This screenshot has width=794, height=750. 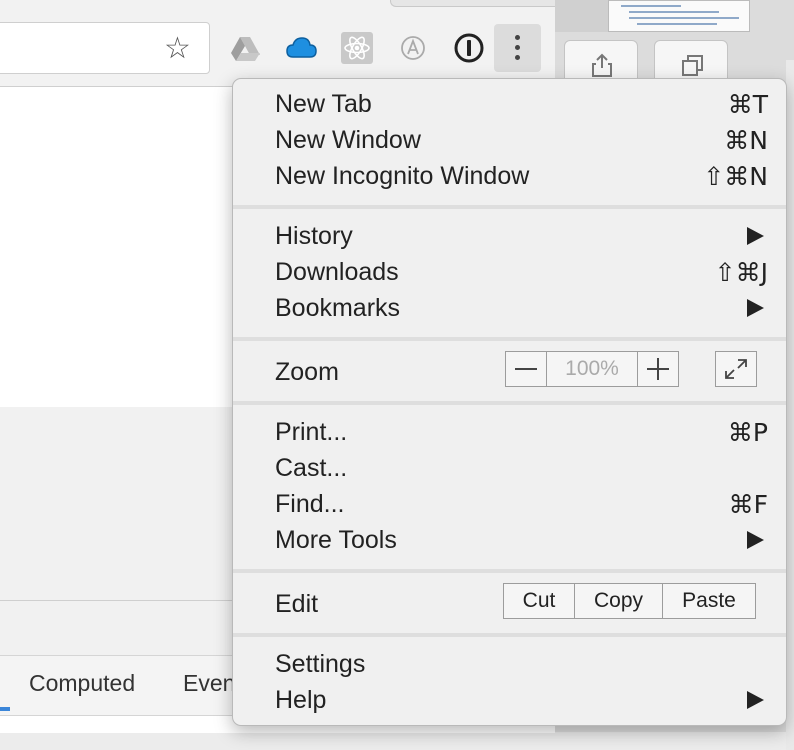 I want to click on code-thumbnail, so click(x=679, y=16).